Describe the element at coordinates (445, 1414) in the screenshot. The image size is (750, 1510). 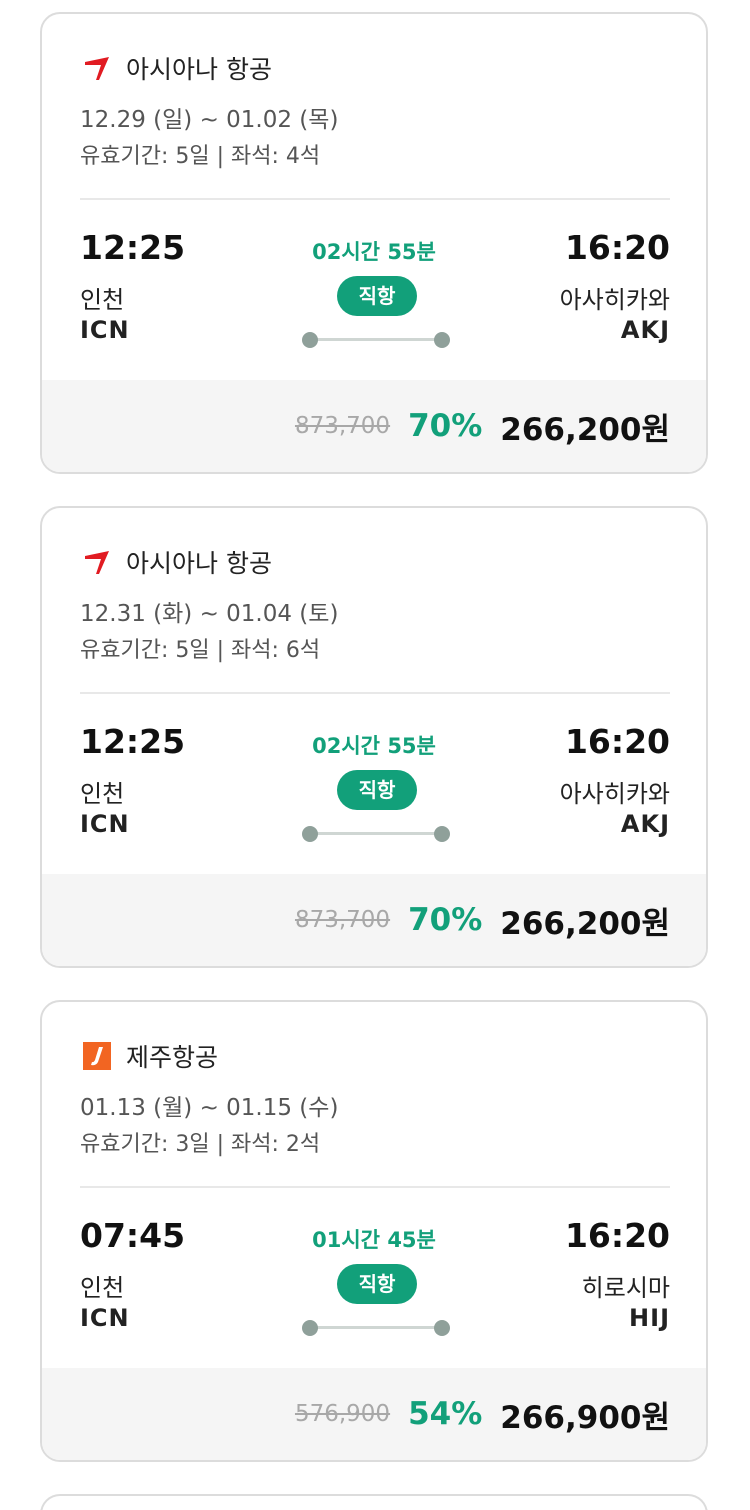
I see `discount-rate: 54%` at that location.